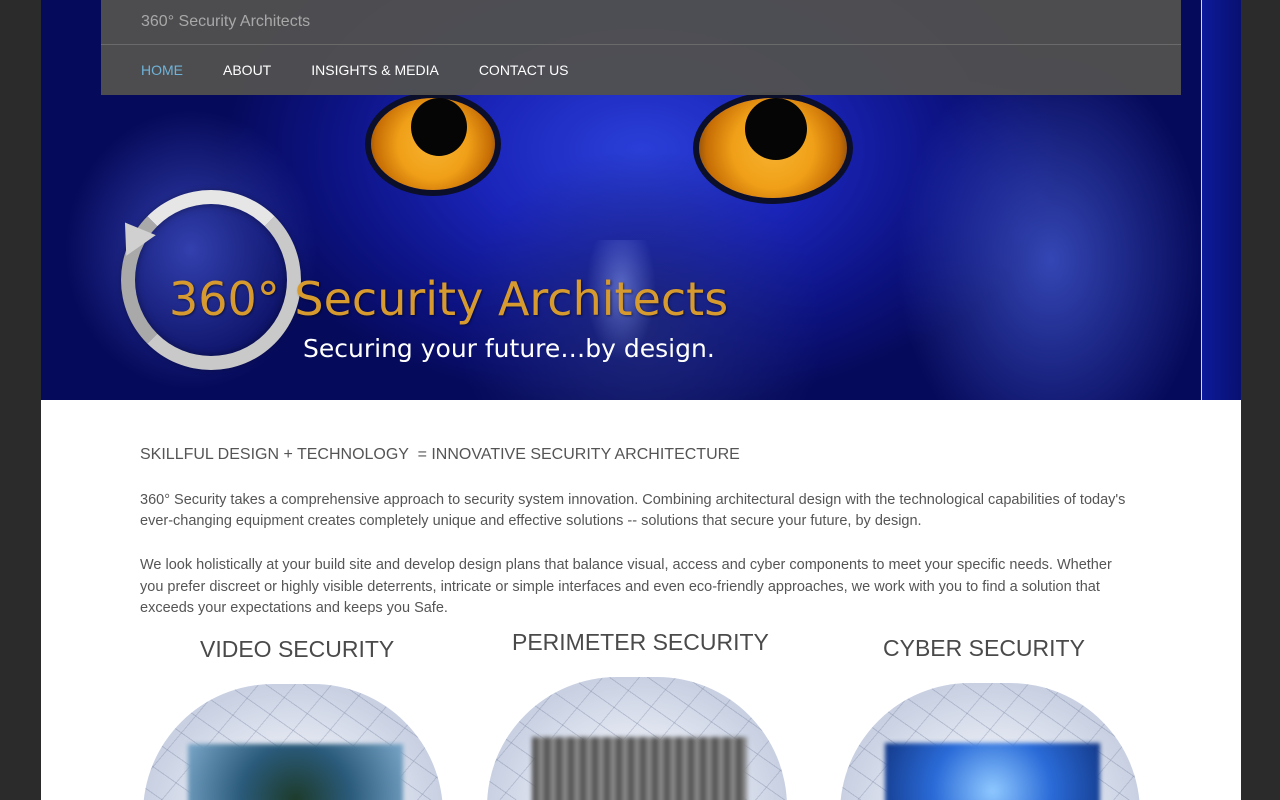  I want to click on service-title-video: VIDEO SECURITY, so click(297, 649).